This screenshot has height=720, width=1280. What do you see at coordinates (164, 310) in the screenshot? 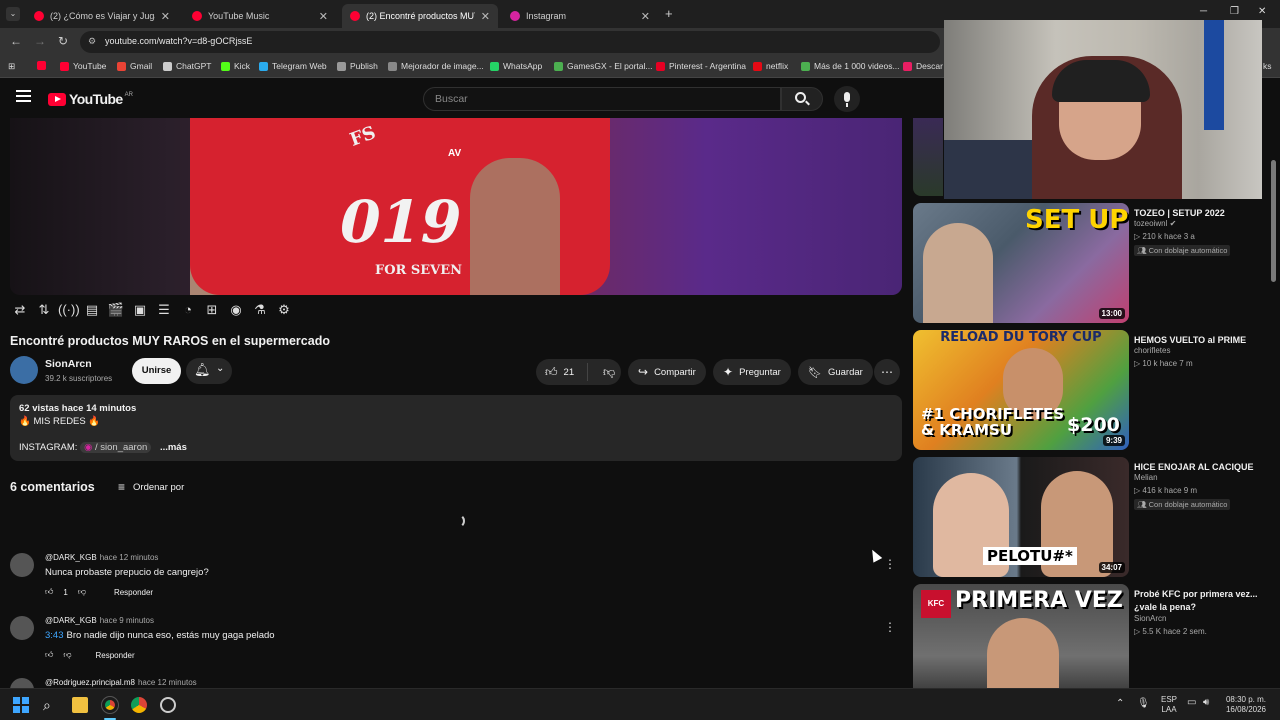
I see `list-icon: ☰` at bounding box center [164, 310].